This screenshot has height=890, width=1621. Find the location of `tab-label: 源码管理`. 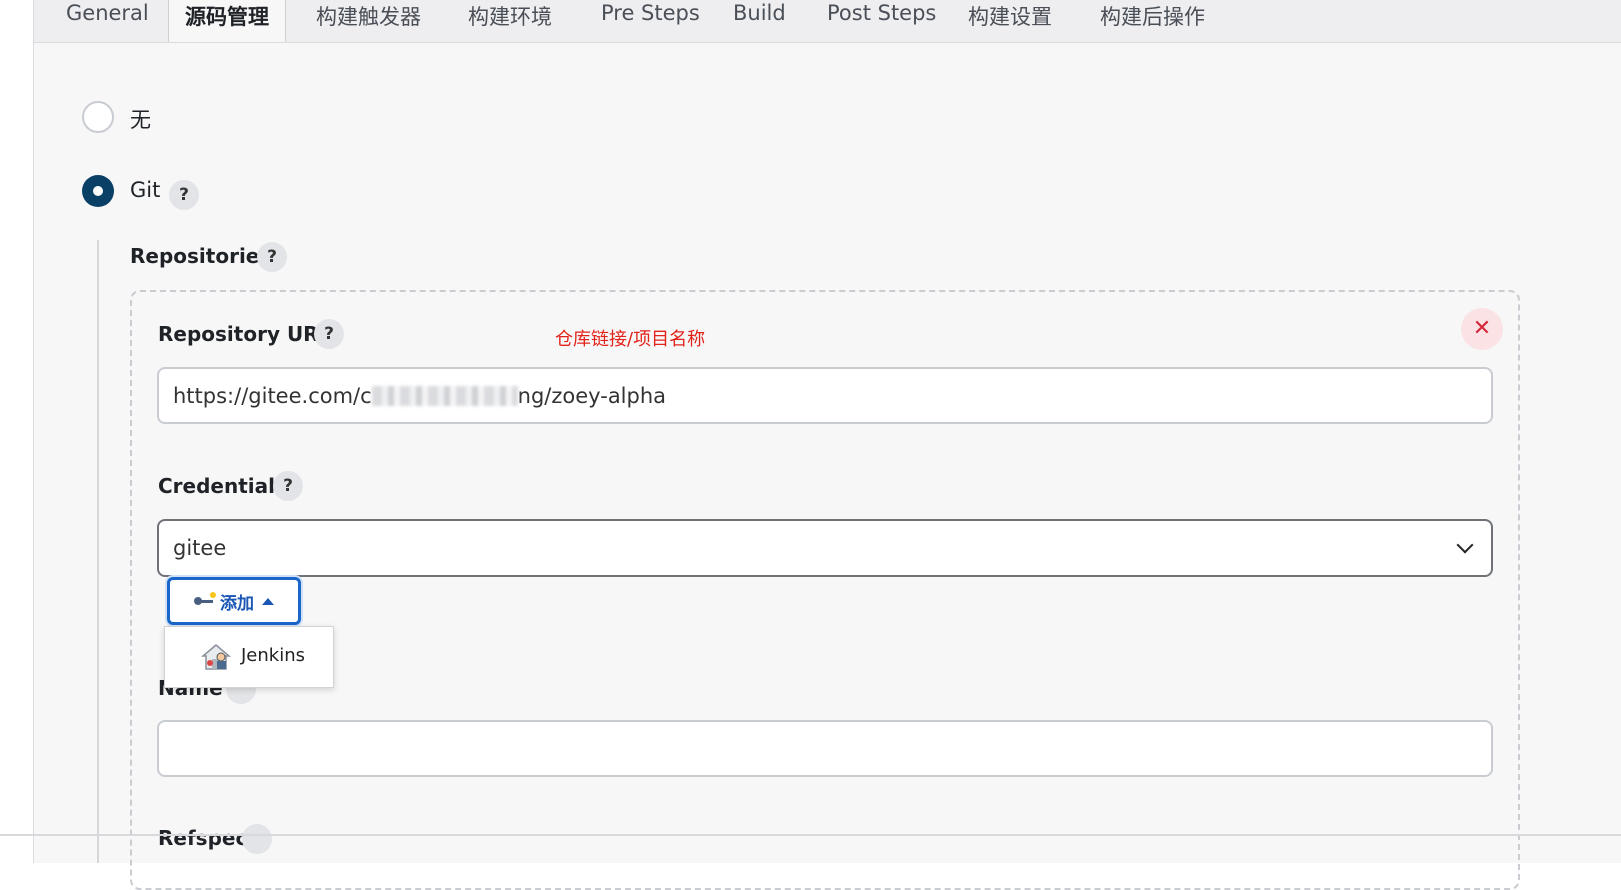

tab-label: 源码管理 is located at coordinates (227, 17).